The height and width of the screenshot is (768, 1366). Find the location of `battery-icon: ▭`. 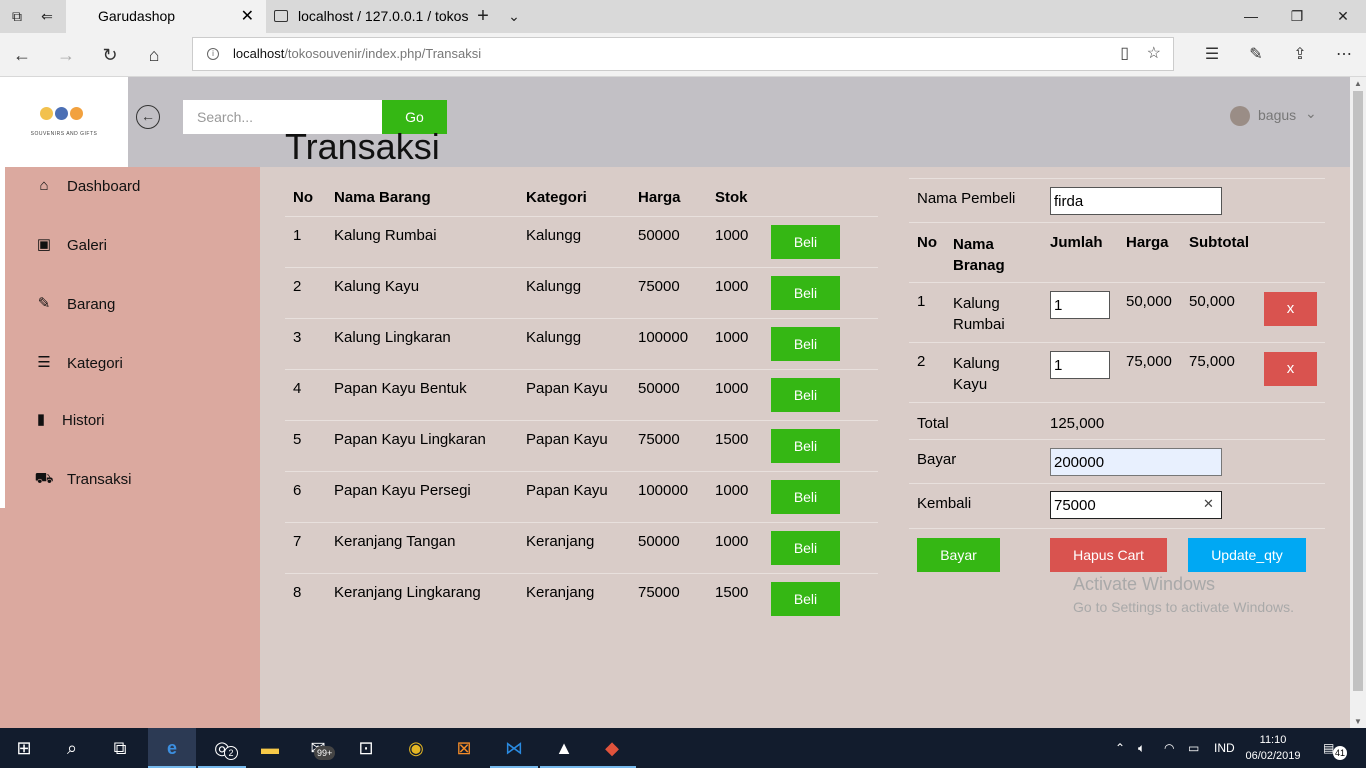

battery-icon: ▭ is located at coordinates (1193, 748).